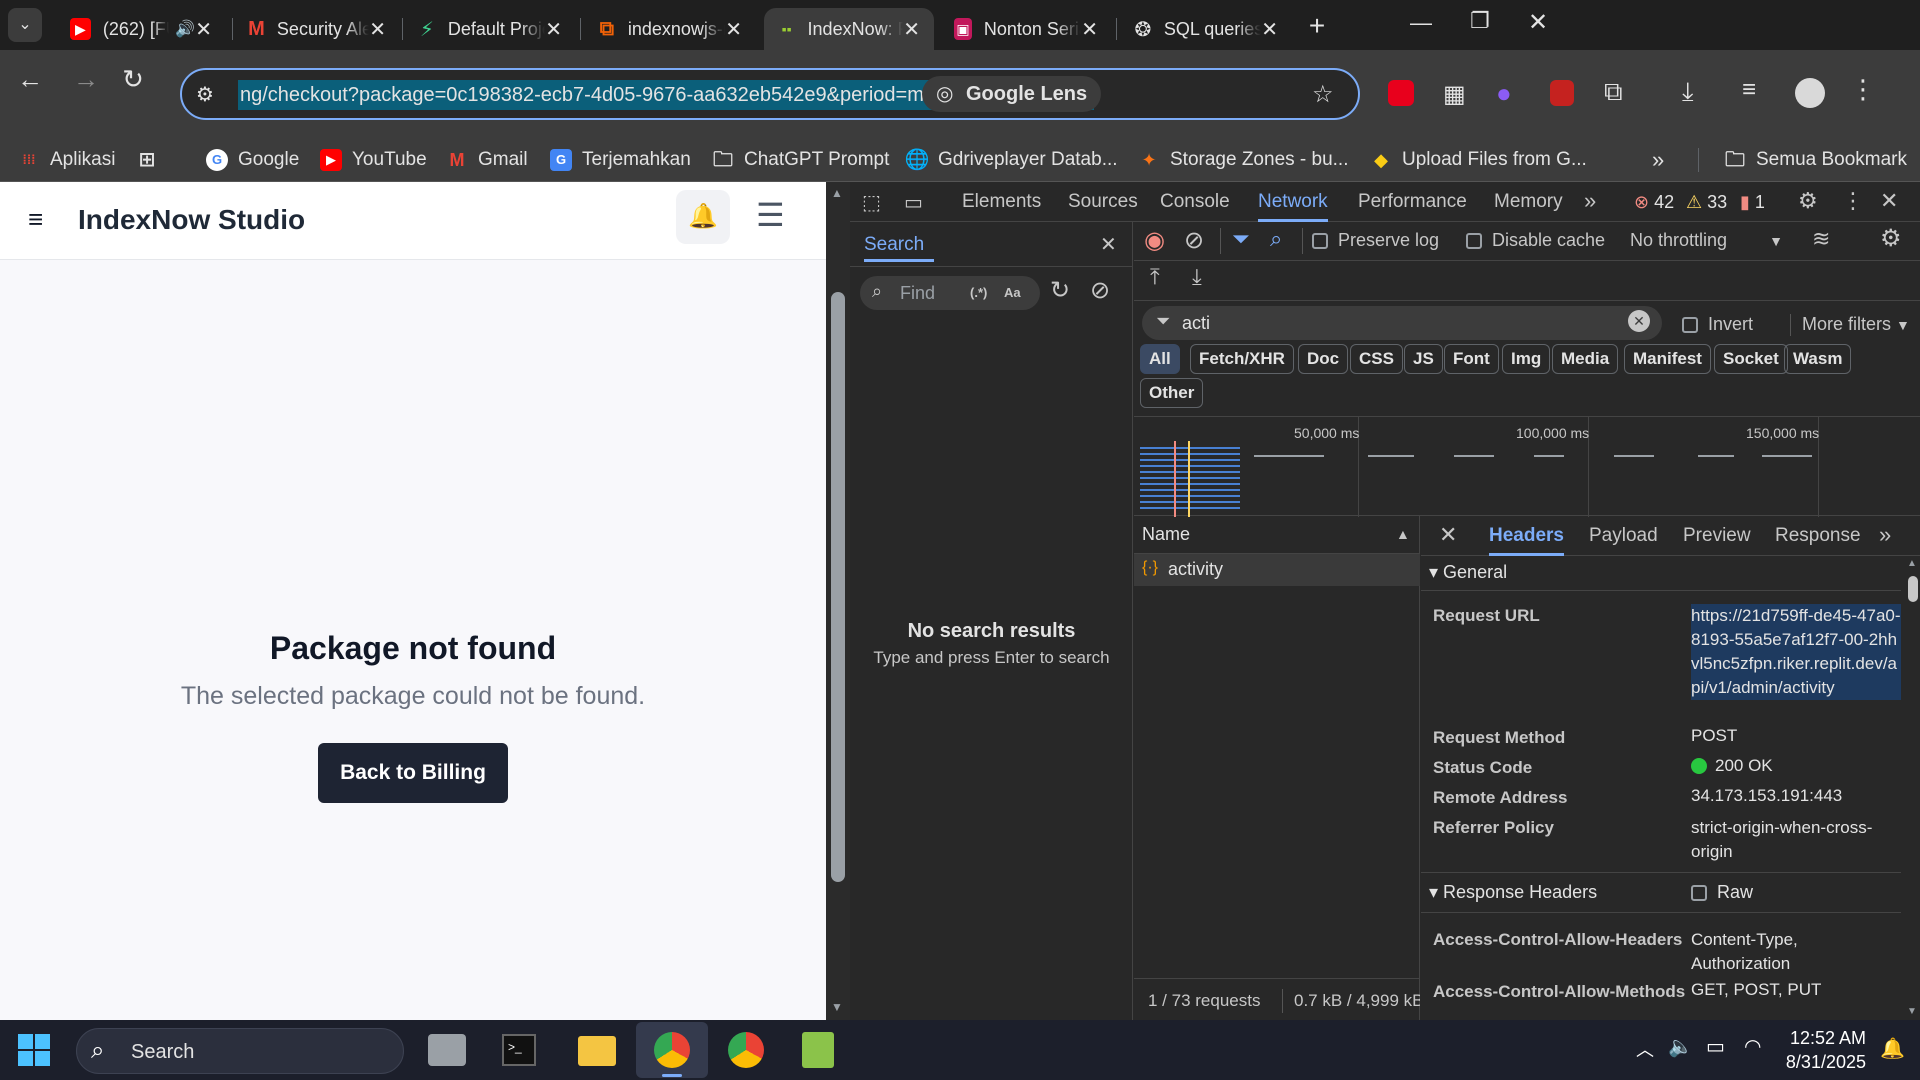  Describe the element at coordinates (1242, 359) in the screenshot. I see `filter-fetch-xhr: Fetch/XHR` at that location.